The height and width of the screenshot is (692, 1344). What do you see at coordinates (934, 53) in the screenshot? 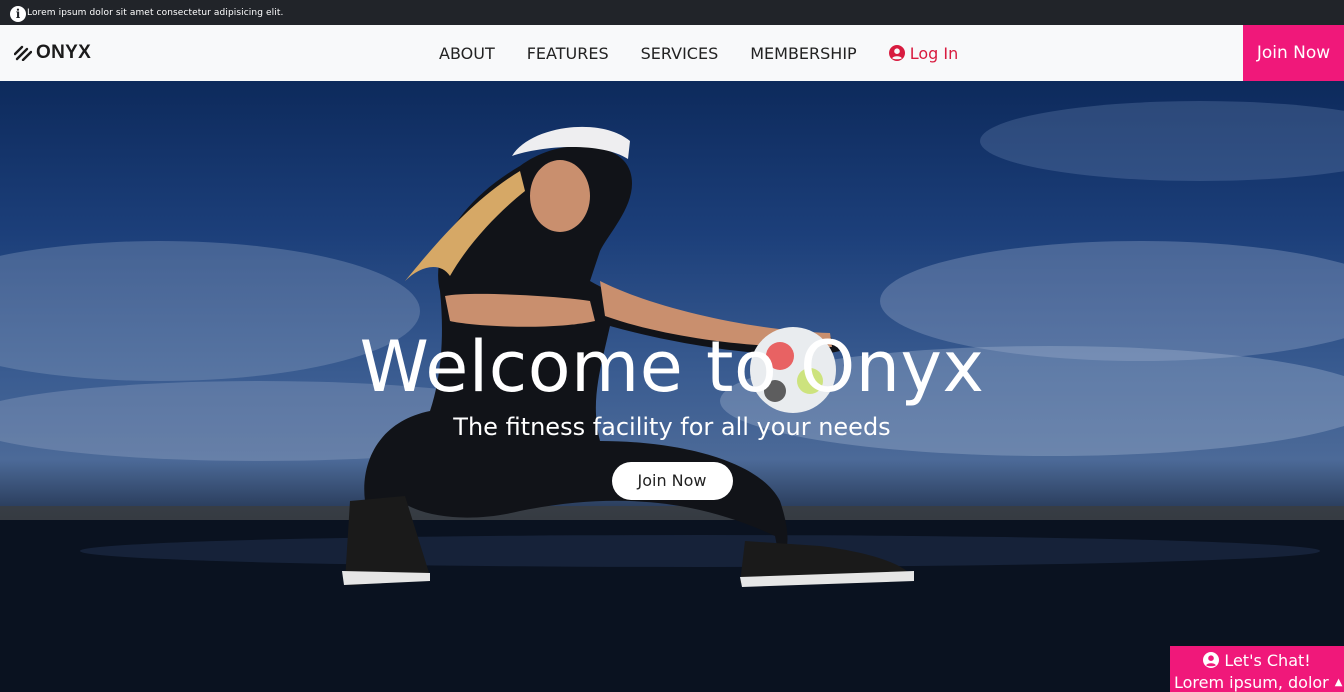
I see `login-label: Log In` at bounding box center [934, 53].